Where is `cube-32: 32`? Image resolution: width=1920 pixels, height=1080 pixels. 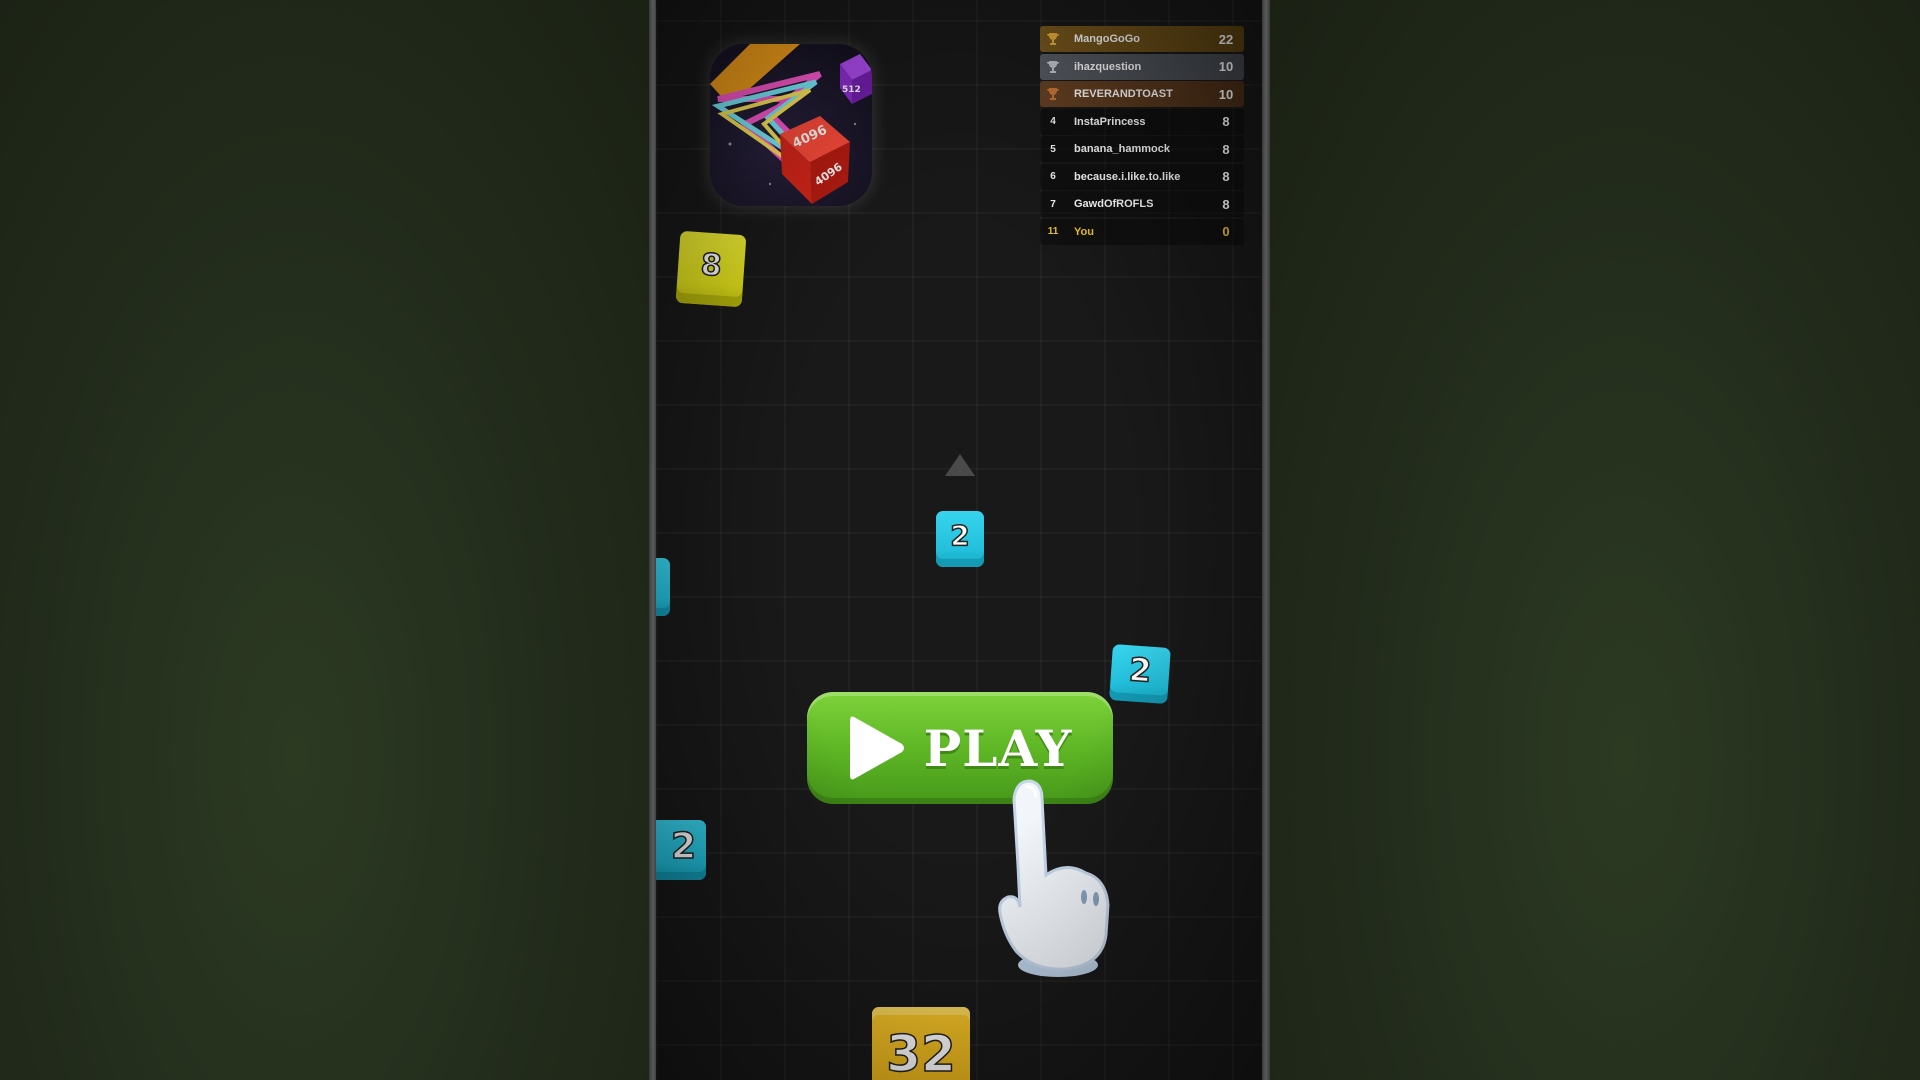
cube-32: 32 is located at coordinates (921, 1043).